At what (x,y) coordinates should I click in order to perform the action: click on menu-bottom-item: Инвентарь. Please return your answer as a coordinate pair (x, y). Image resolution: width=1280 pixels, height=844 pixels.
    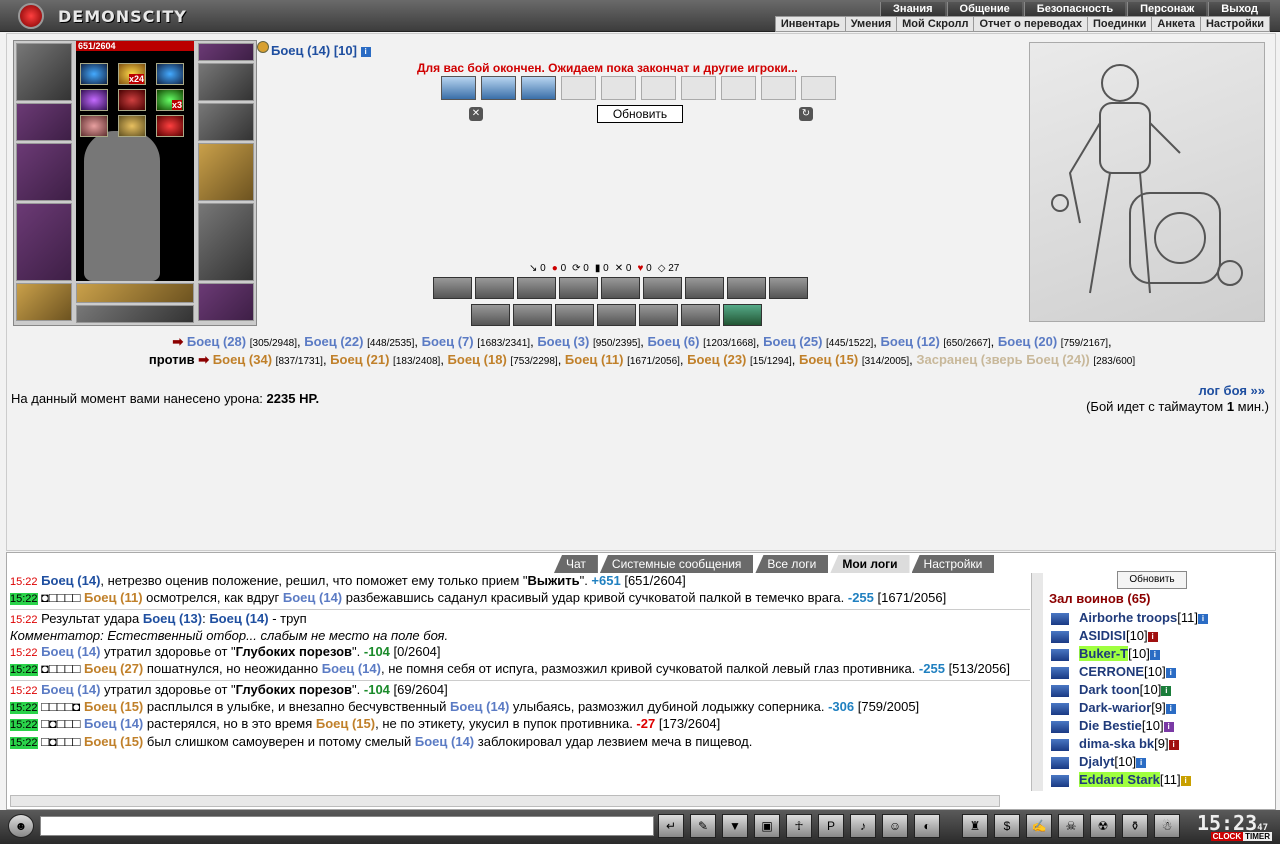
    Looking at the image, I should click on (810, 24).